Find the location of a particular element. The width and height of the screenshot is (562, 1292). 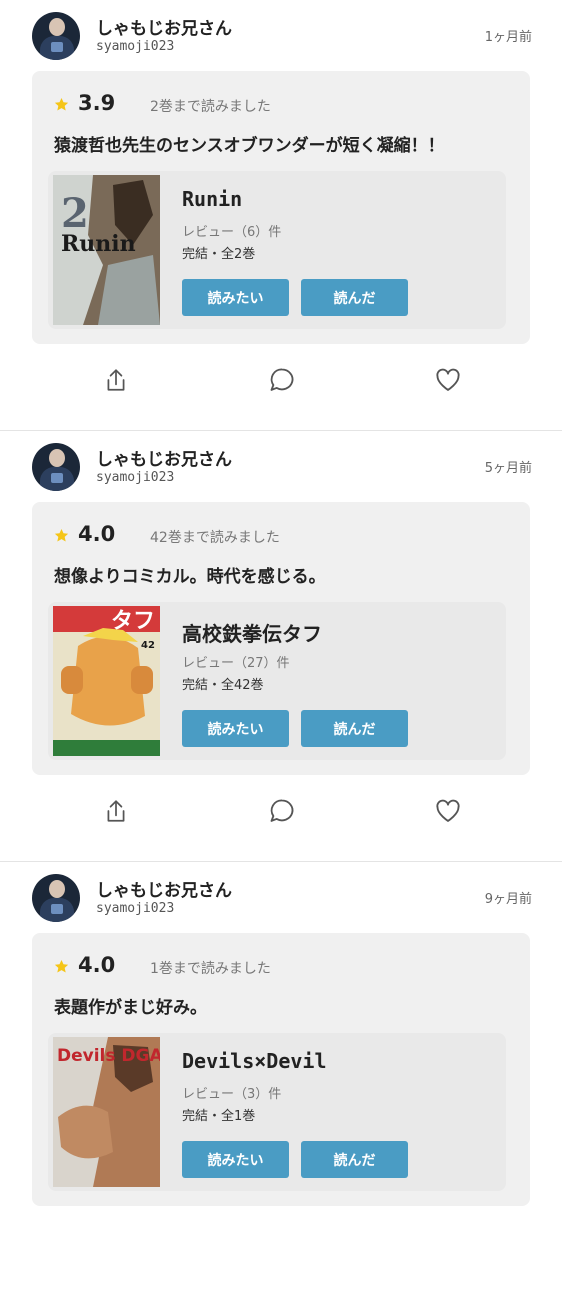

book-cover: Devils DGAJI is located at coordinates (106, 1112).